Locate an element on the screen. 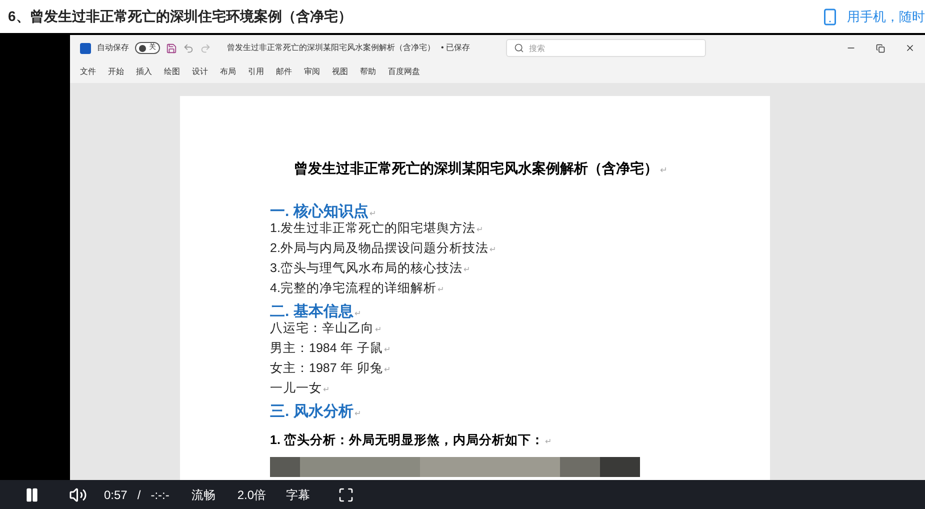 Image resolution: width=925 pixels, height=509 pixels. document-heading: 曾发生过非正常死亡的深圳某阳宅风水案例解析（含净宅） is located at coordinates (476, 168).